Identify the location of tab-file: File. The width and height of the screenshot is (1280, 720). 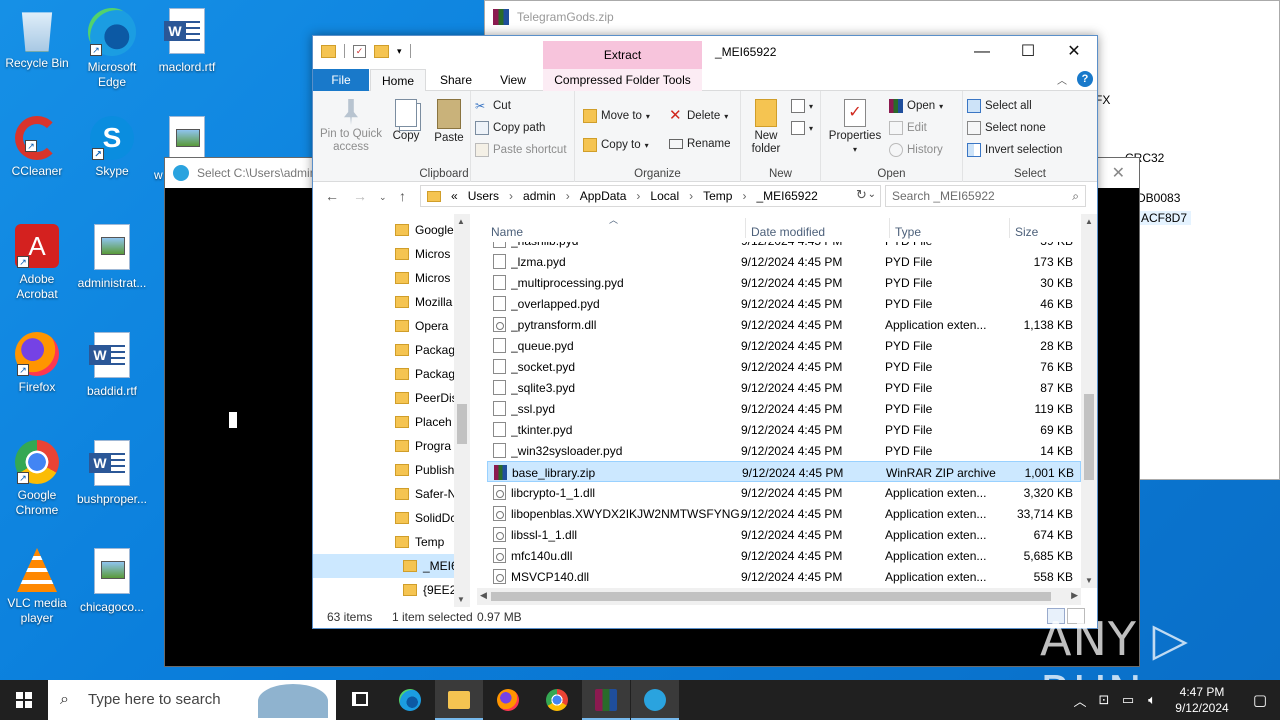
(341, 80).